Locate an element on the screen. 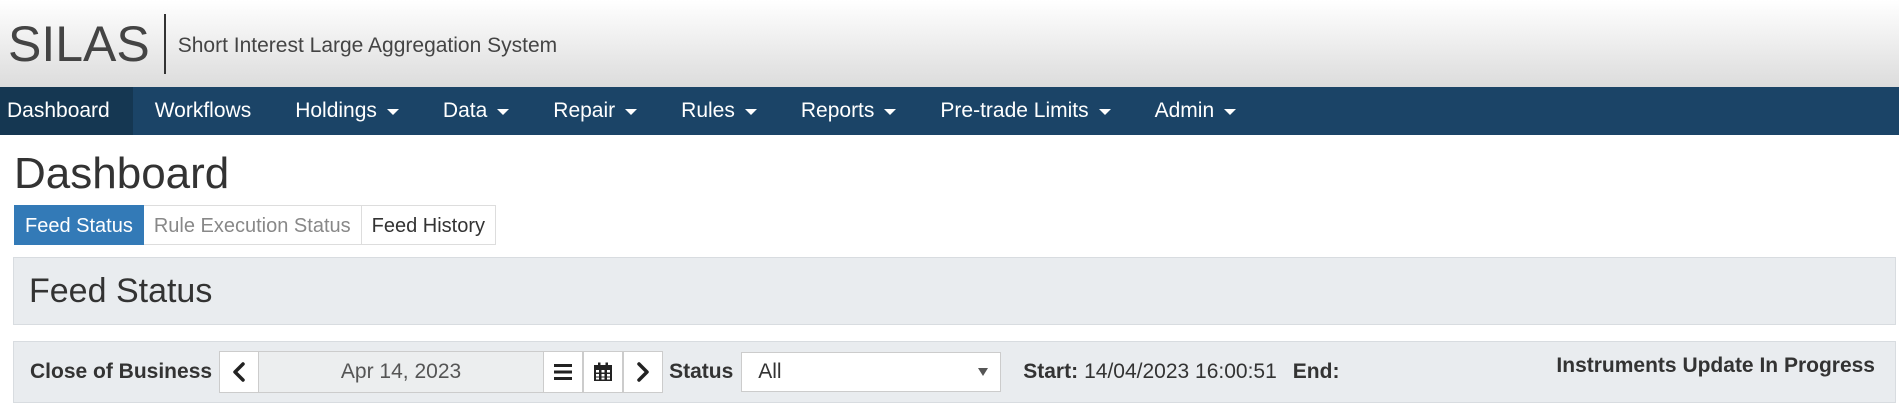  nav-label: Admin is located at coordinates (1184, 110).